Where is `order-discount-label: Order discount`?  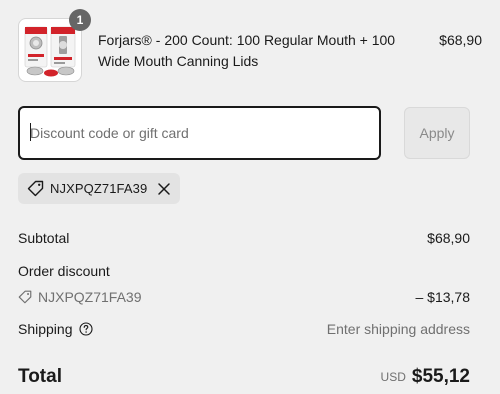
order-discount-label: Order discount is located at coordinates (64, 271).